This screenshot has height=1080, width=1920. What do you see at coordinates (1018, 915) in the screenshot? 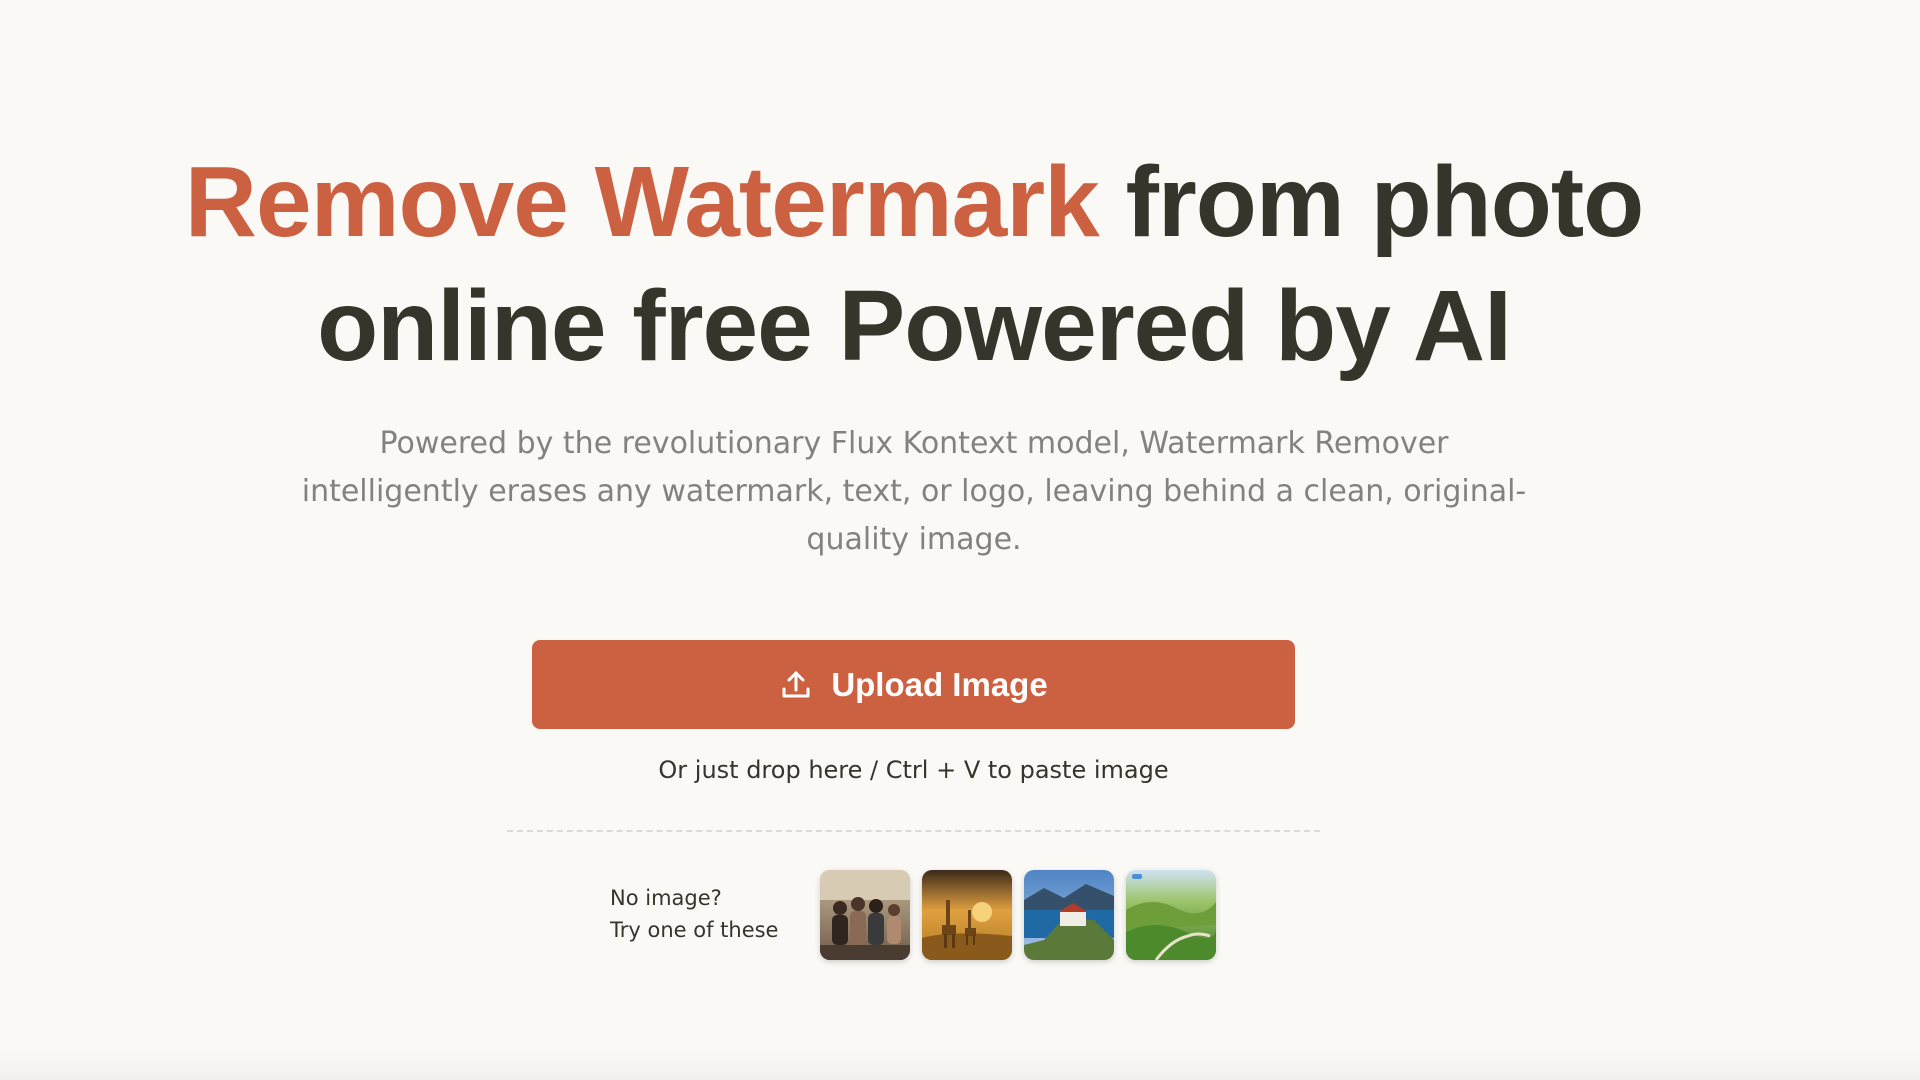
I see `sample-thumbnails` at bounding box center [1018, 915].